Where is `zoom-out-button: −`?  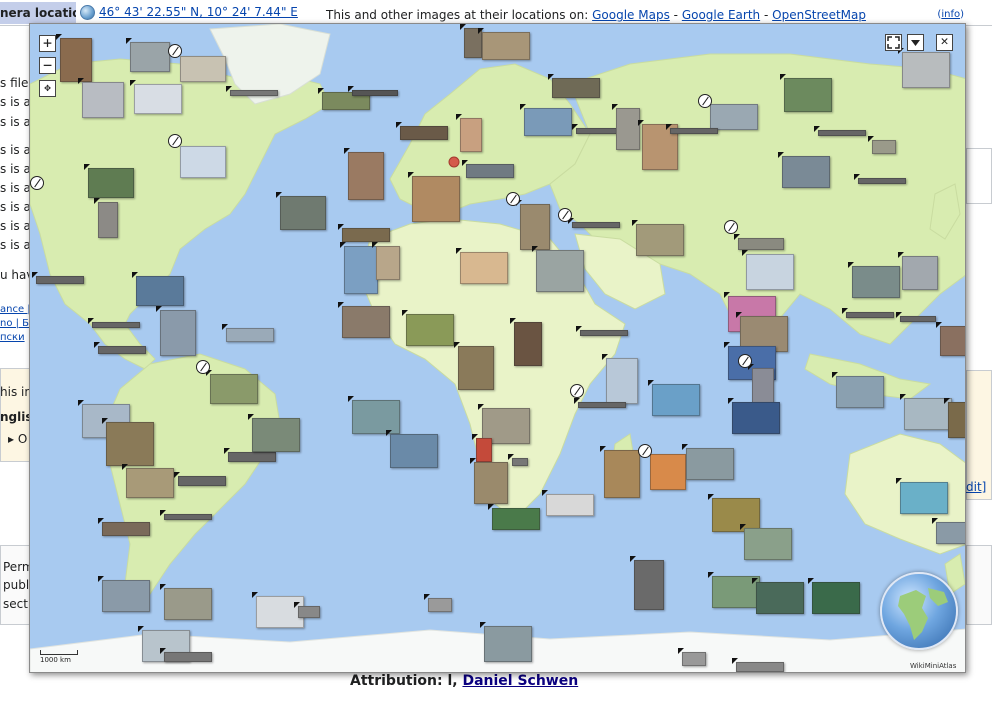
zoom-out-button: − is located at coordinates (47, 65).